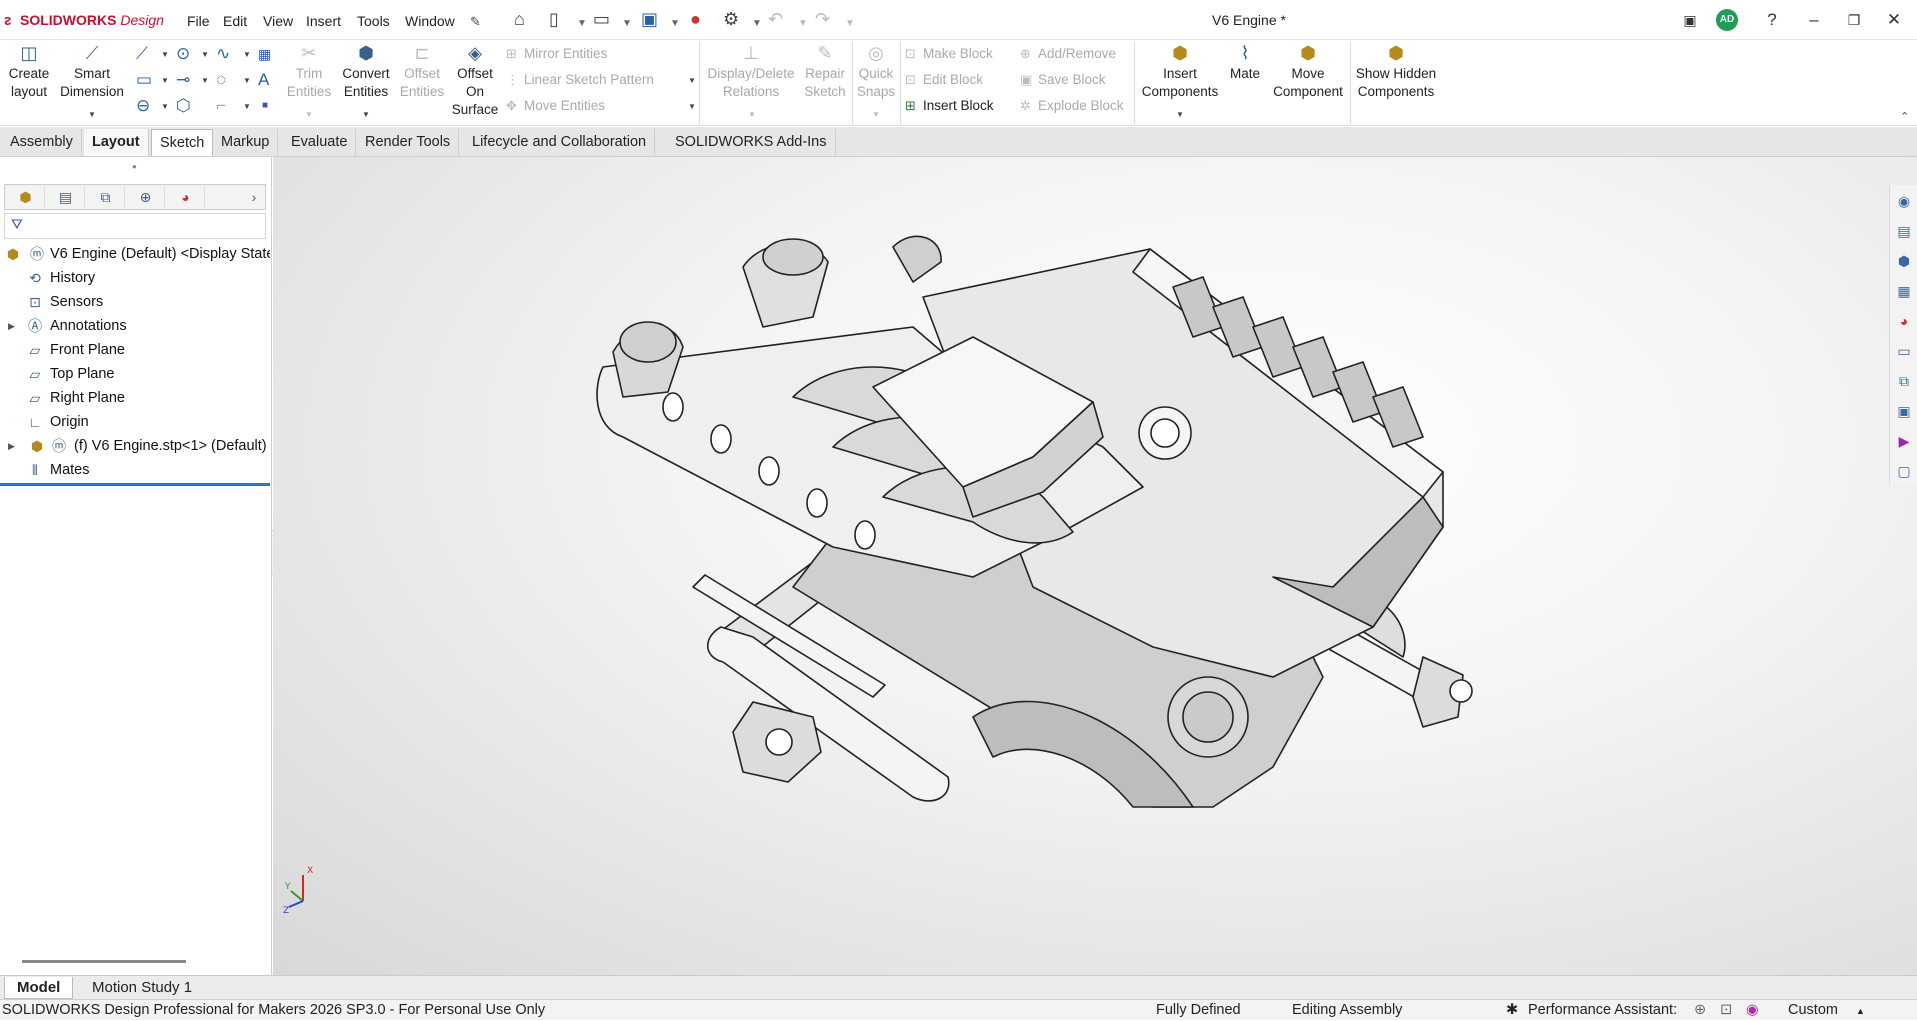 Image resolution: width=1917 pixels, height=1021 pixels. Describe the element at coordinates (1068, 54) in the screenshot. I see `add-remove-button: ⊕ Add/Remove` at that location.